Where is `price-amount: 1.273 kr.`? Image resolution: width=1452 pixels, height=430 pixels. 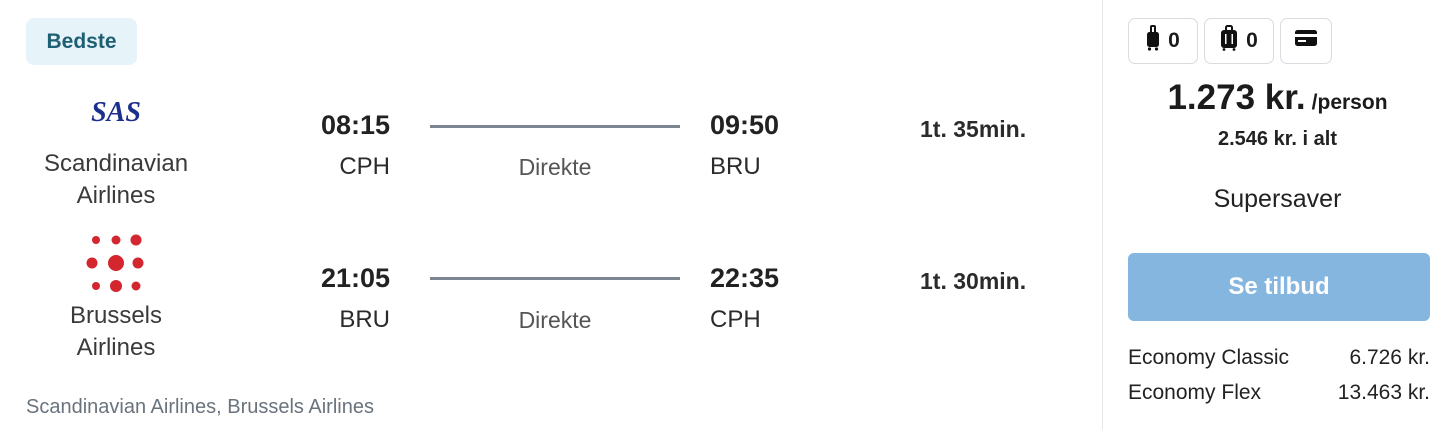
price-amount: 1.273 kr. is located at coordinates (1236, 97).